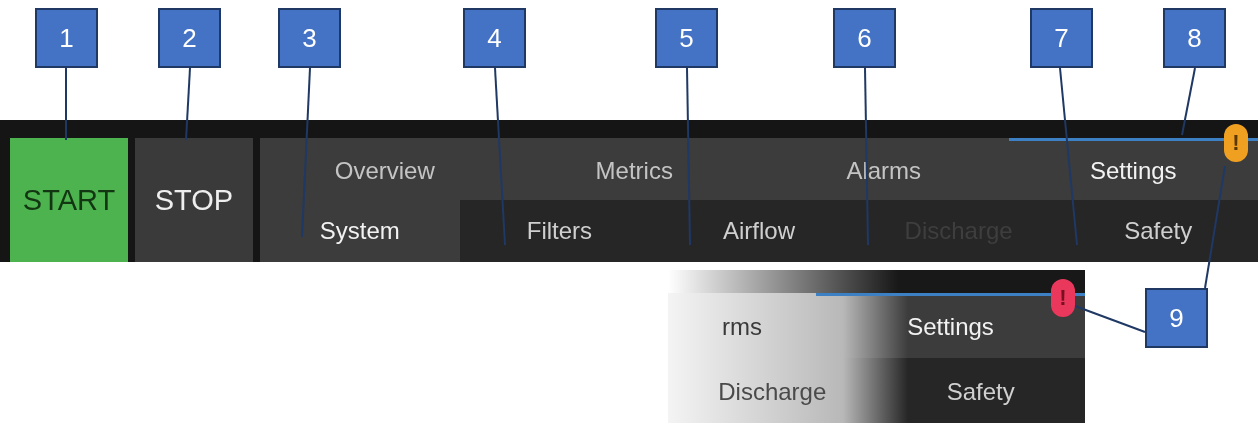 The height and width of the screenshot is (423, 1258). What do you see at coordinates (360, 231) in the screenshot?
I see `secondary-tab: System` at bounding box center [360, 231].